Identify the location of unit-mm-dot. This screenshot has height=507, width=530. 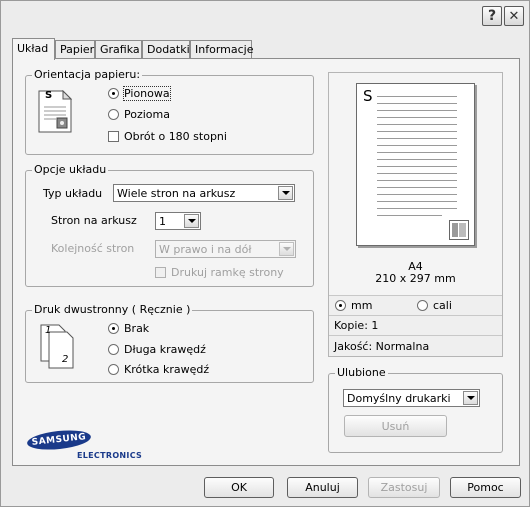
(340, 305).